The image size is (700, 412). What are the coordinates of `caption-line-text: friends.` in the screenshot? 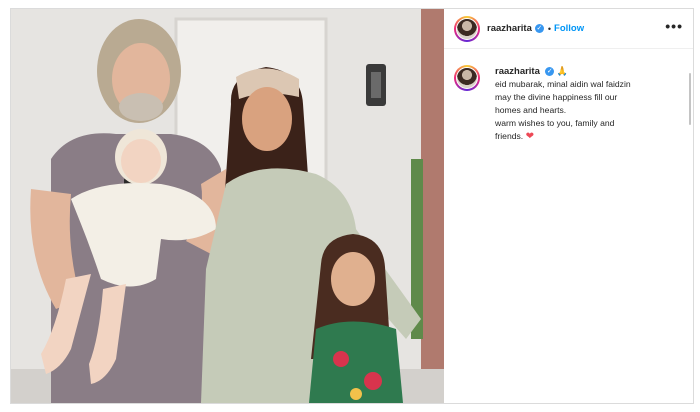 It's located at (509, 136).